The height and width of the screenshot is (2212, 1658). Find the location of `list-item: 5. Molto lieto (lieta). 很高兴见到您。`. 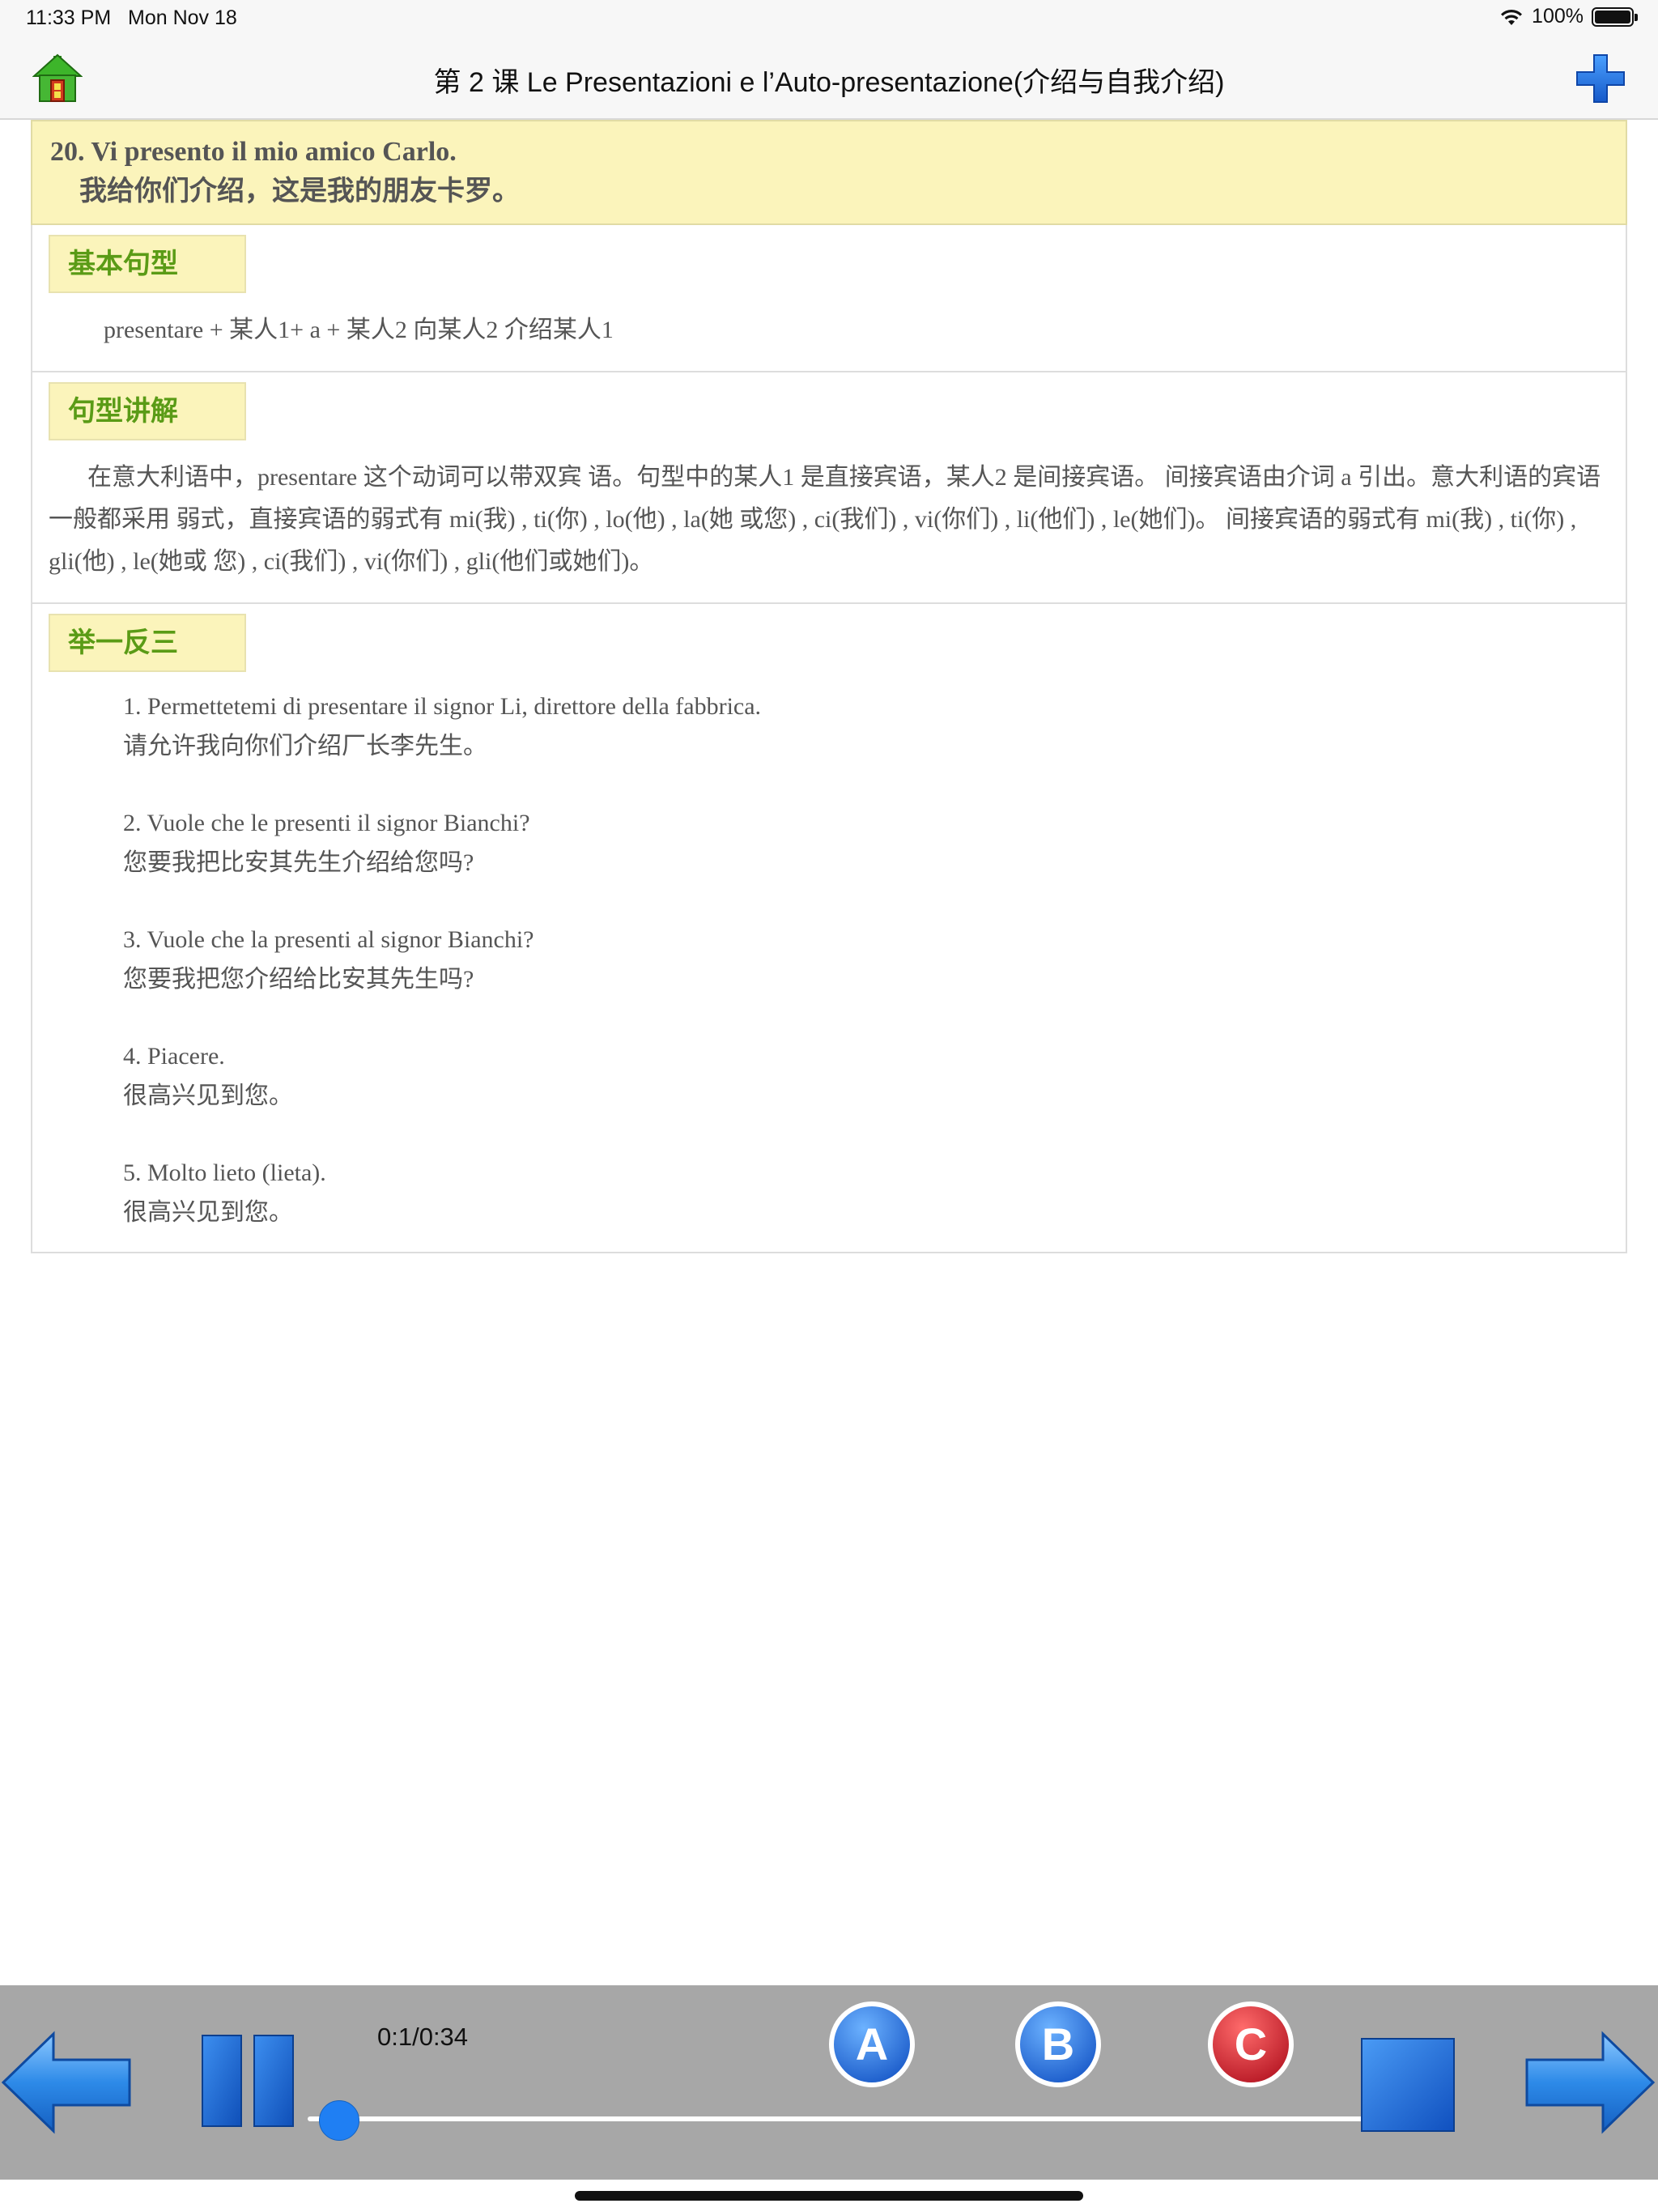

list-item: 5. Molto lieto (lieta). 很高兴见到您。 is located at coordinates (866, 1193).